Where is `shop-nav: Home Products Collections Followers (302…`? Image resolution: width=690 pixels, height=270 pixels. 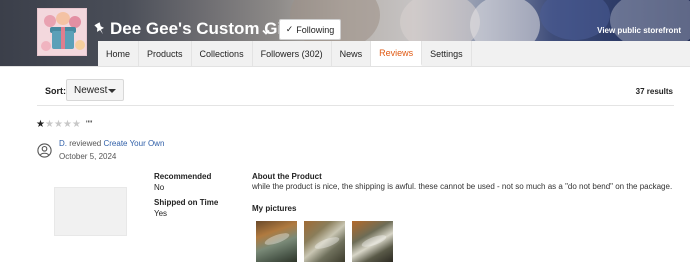
shop-nav: Home Products Collections Followers (302… is located at coordinates (345, 53).